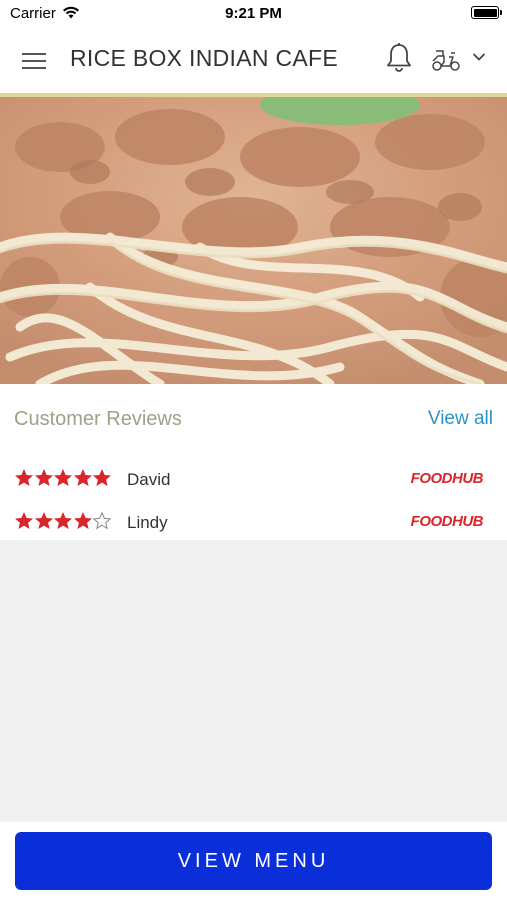 Image resolution: width=507 pixels, height=900 pixels. What do you see at coordinates (486, 12) in the screenshot?
I see `battery-icon` at bounding box center [486, 12].